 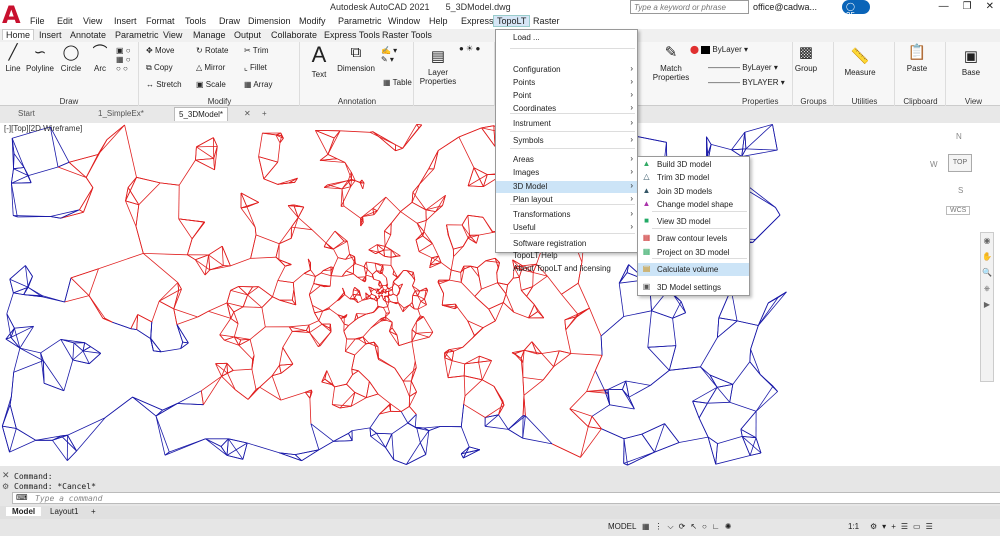 I want to click on topolt-menu-item: Point ›, so click(x=566, y=96).